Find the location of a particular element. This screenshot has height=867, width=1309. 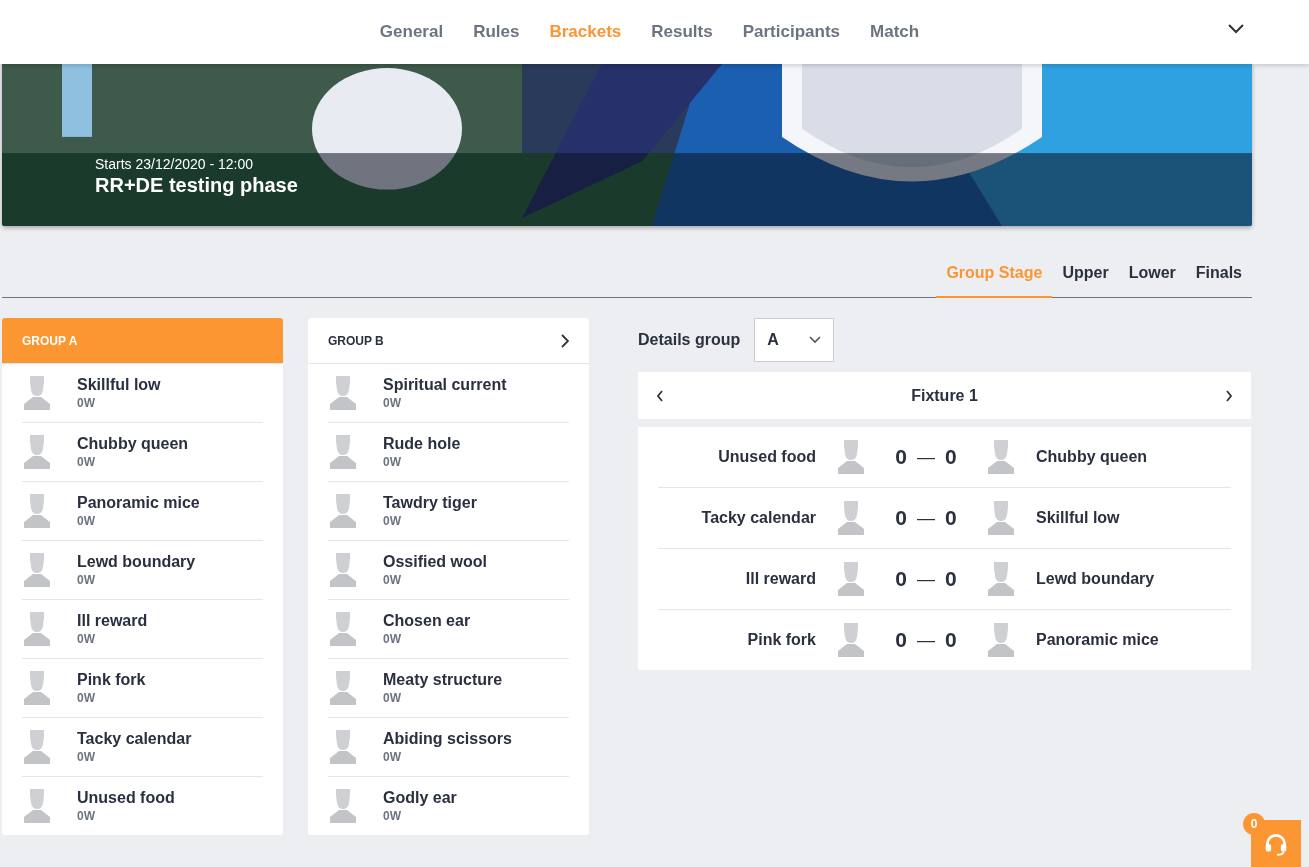

player-name: Panoramic mice is located at coordinates (138, 503).